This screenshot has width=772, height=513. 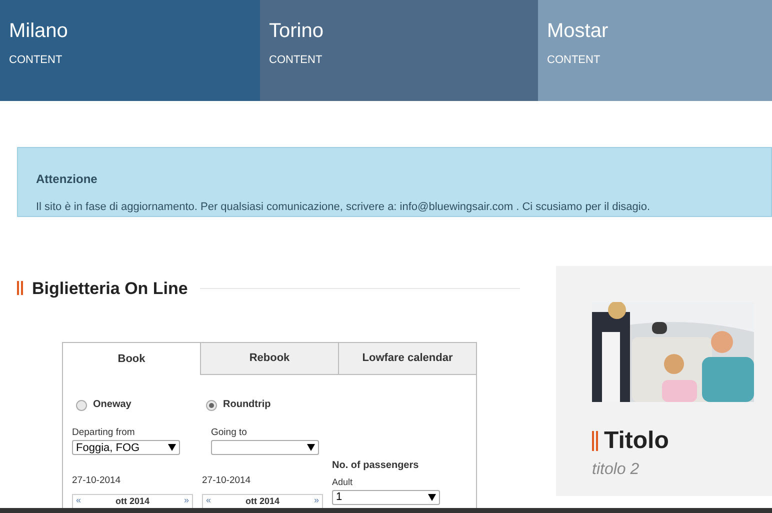 I want to click on booking-tab: Lowfare calendar, so click(x=407, y=359).